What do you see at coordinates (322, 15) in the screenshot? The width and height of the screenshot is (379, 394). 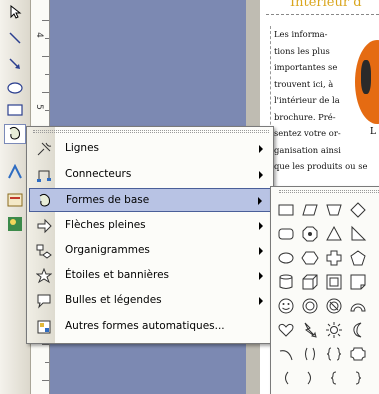 I see `text-frame-border` at bounding box center [322, 15].